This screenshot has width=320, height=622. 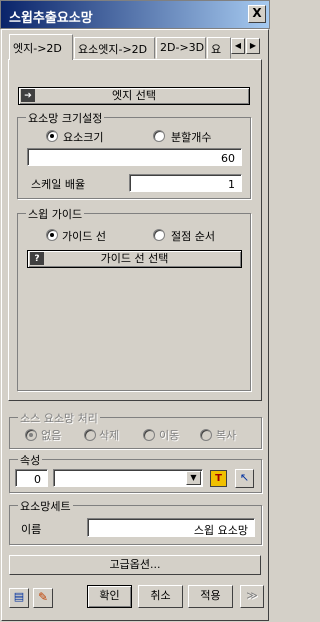 What do you see at coordinates (149, 435) in the screenshot?
I see `radio-source-move` at bounding box center [149, 435].